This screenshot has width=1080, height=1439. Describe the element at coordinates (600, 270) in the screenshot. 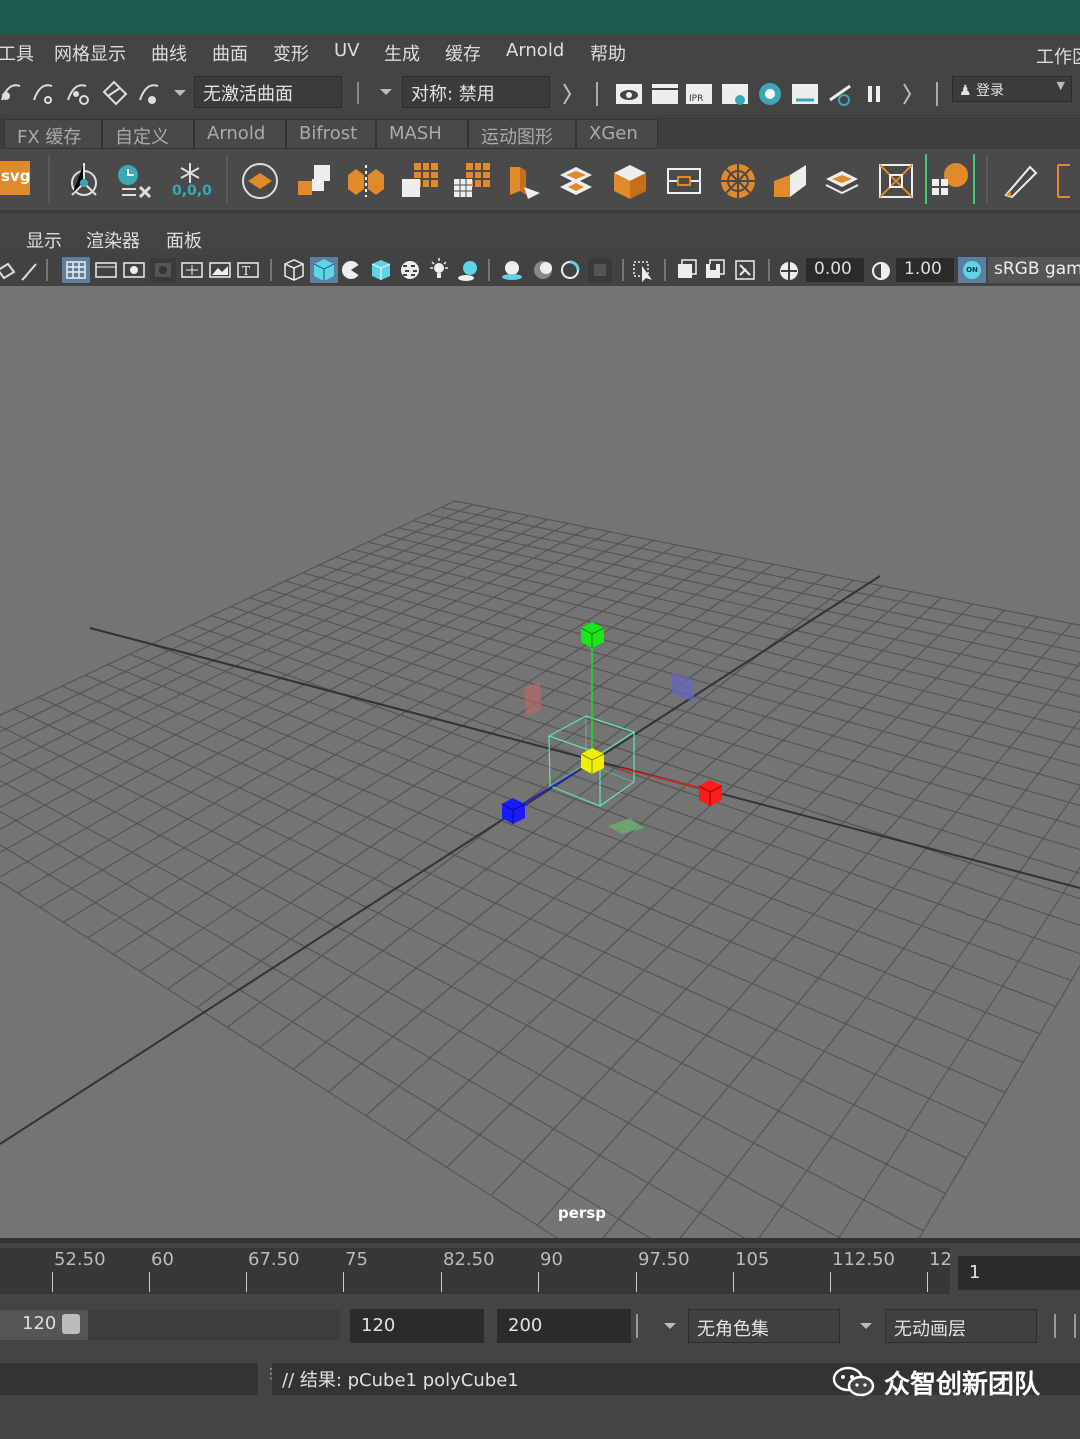

I see `depth-of-field-icon` at that location.